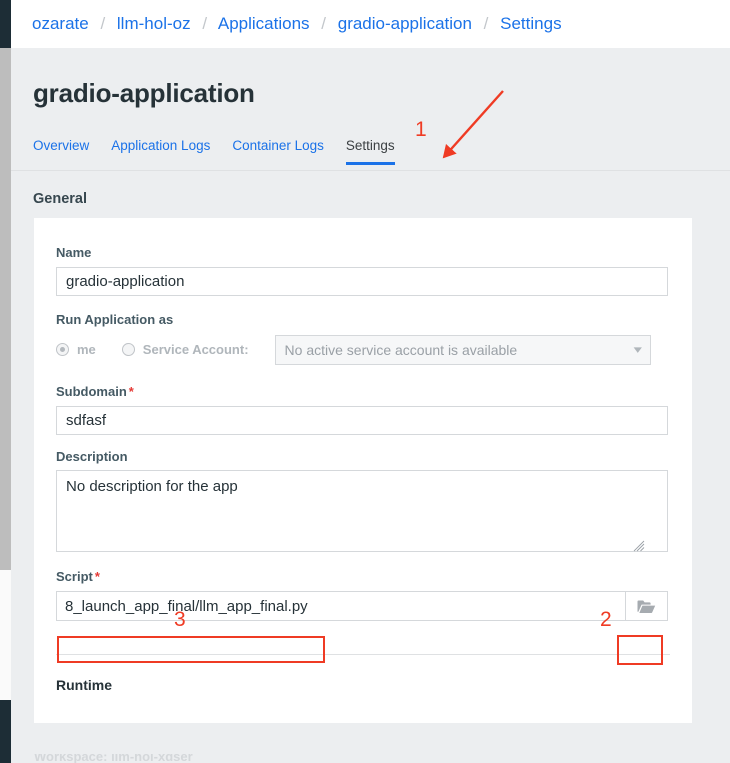  I want to click on radio-option-me: me, so click(76, 349).